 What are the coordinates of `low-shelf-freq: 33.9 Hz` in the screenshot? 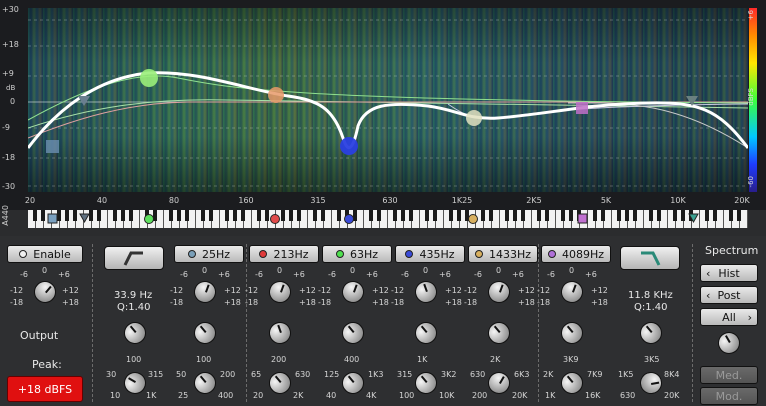 It's located at (133, 295).